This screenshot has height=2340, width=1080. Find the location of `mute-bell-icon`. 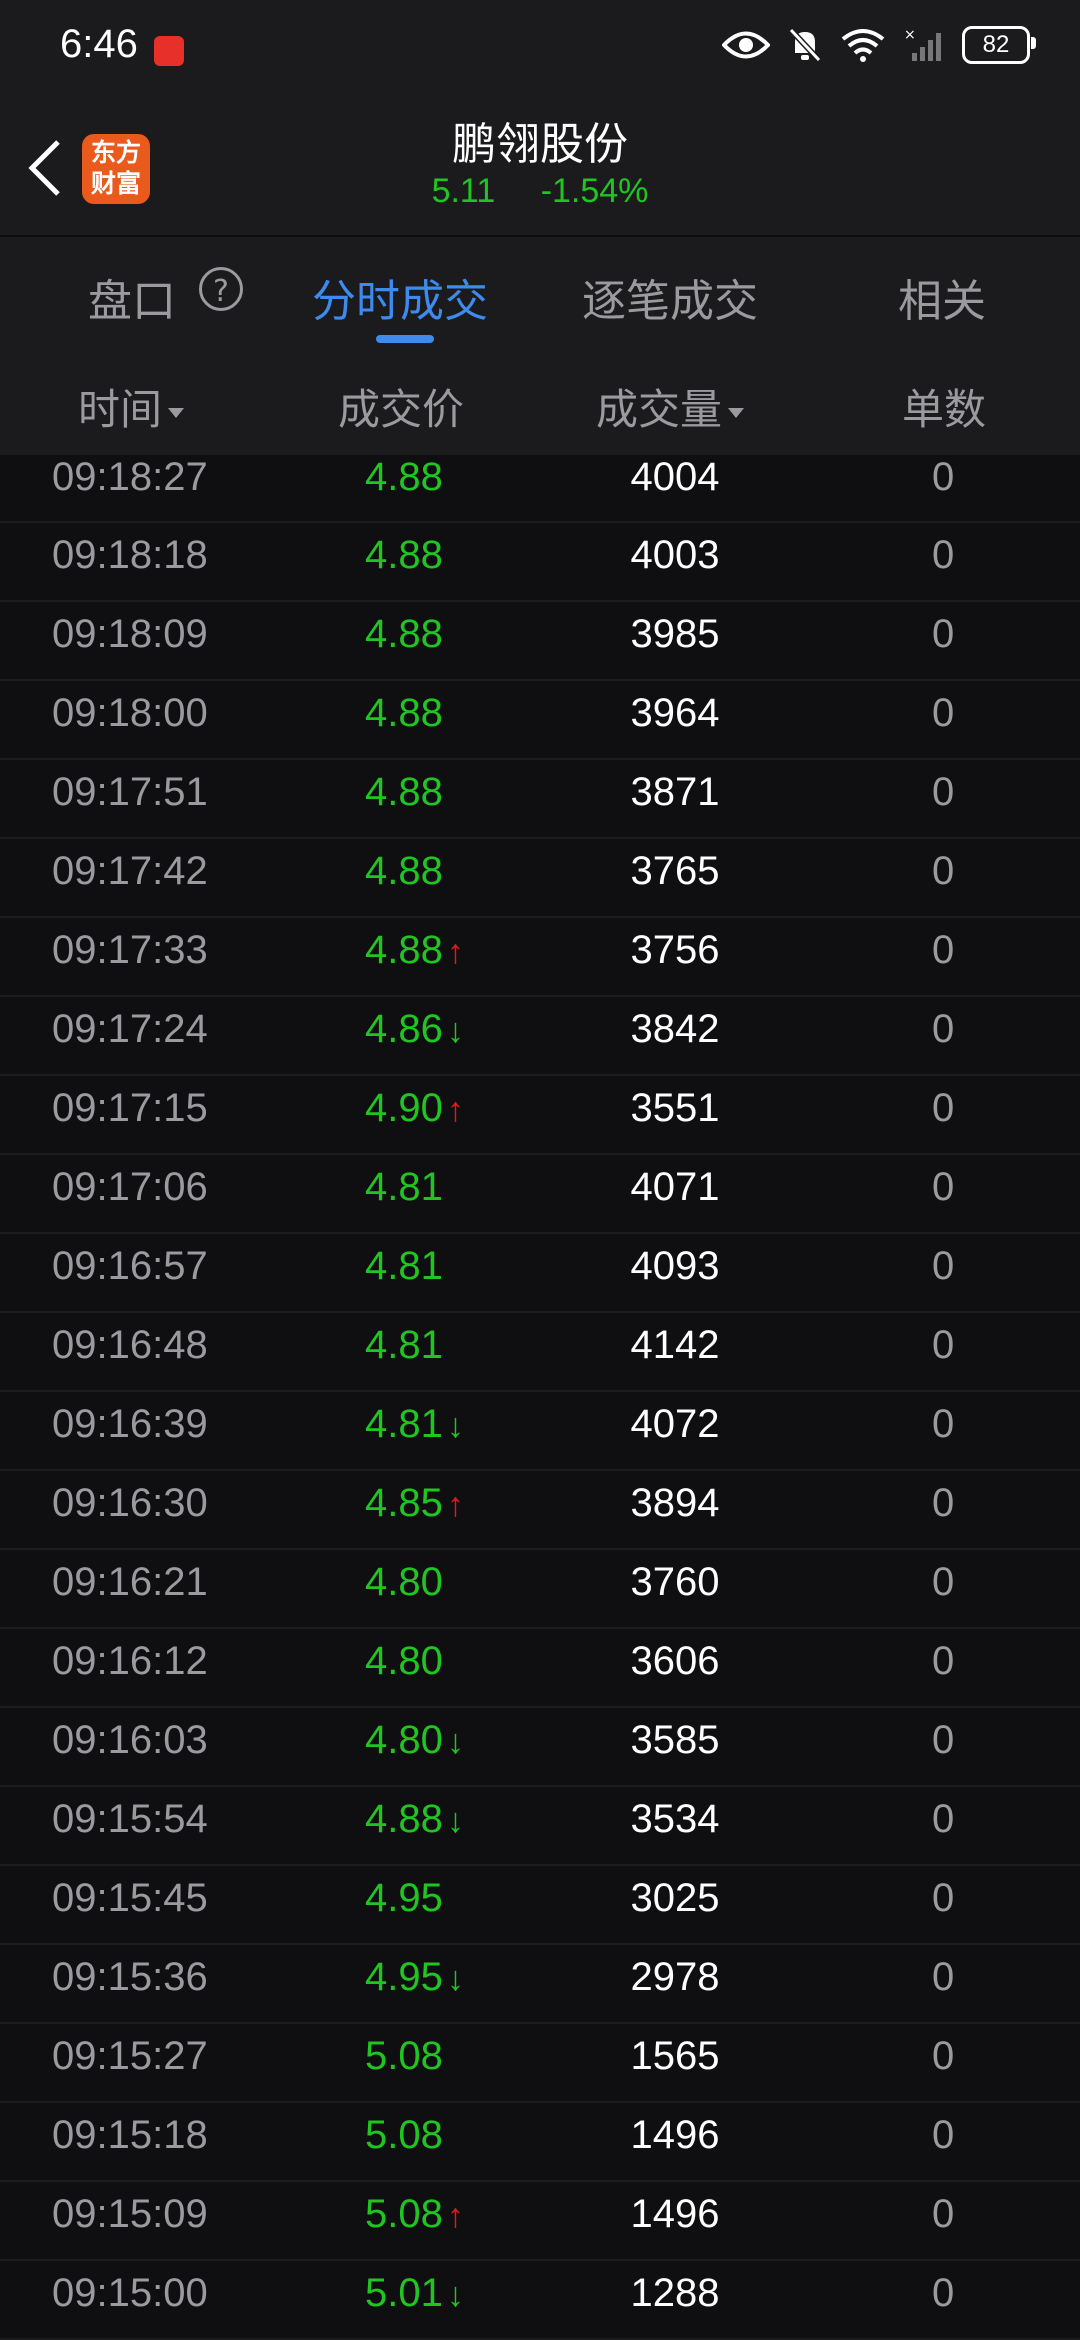

mute-bell-icon is located at coordinates (805, 45).